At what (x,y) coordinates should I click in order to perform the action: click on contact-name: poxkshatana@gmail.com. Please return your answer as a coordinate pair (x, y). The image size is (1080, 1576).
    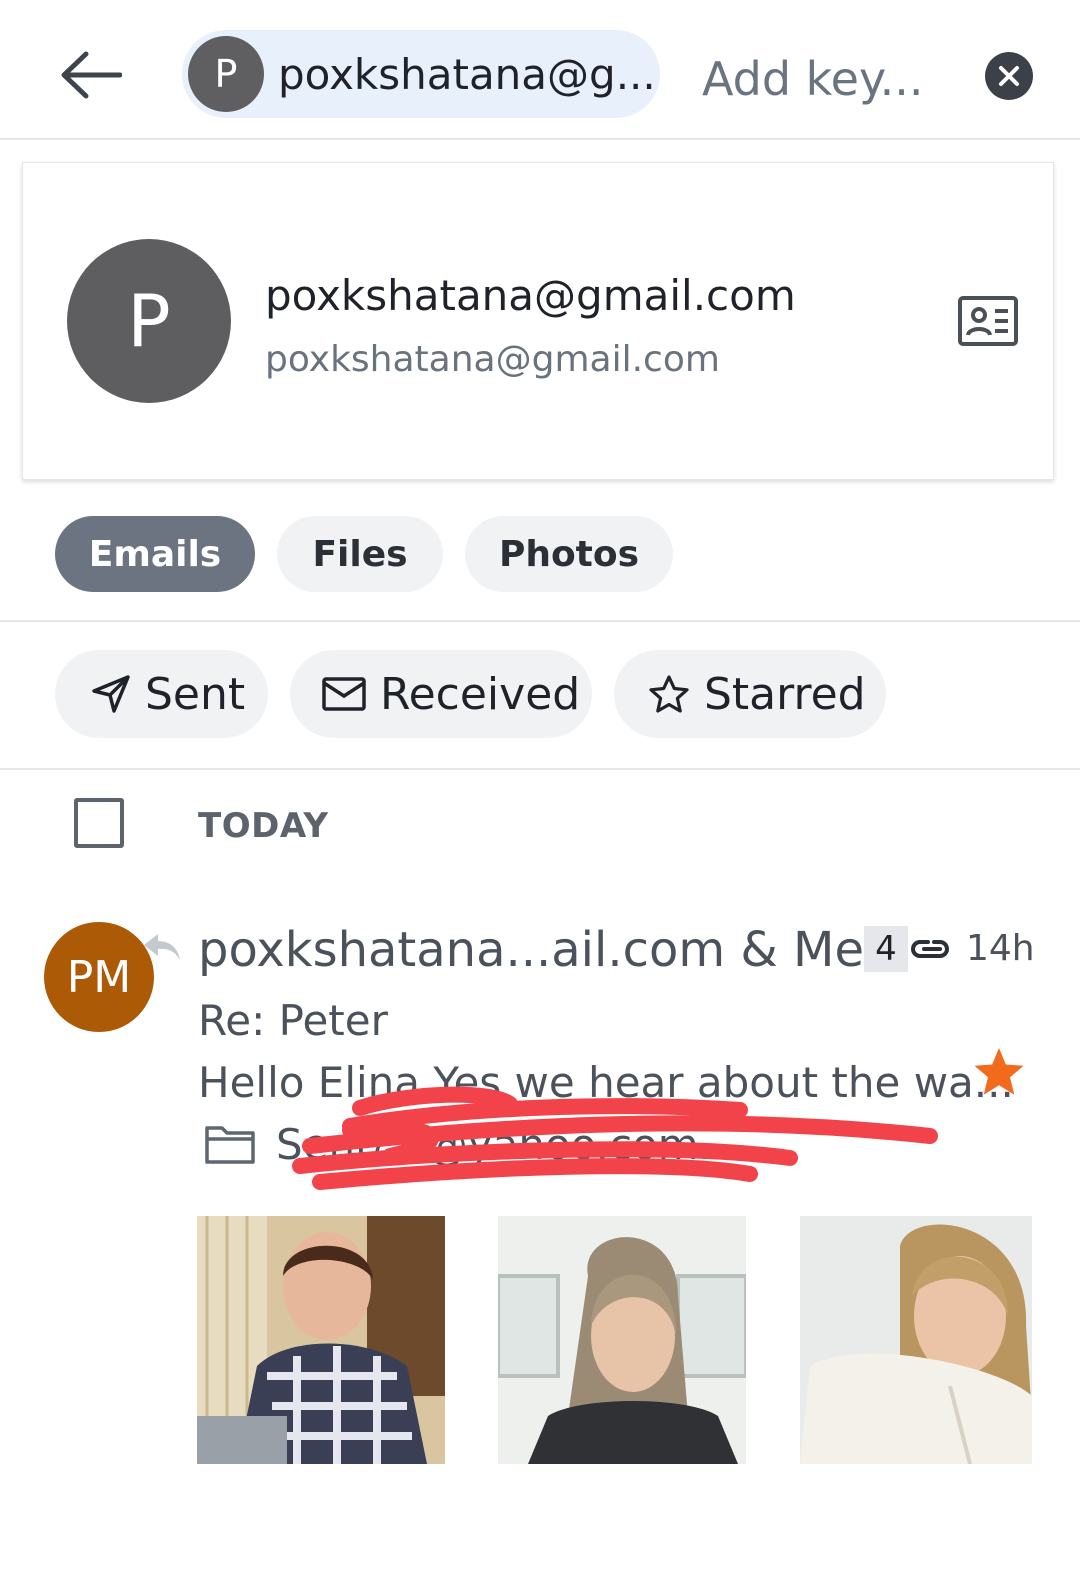
    Looking at the image, I should click on (530, 295).